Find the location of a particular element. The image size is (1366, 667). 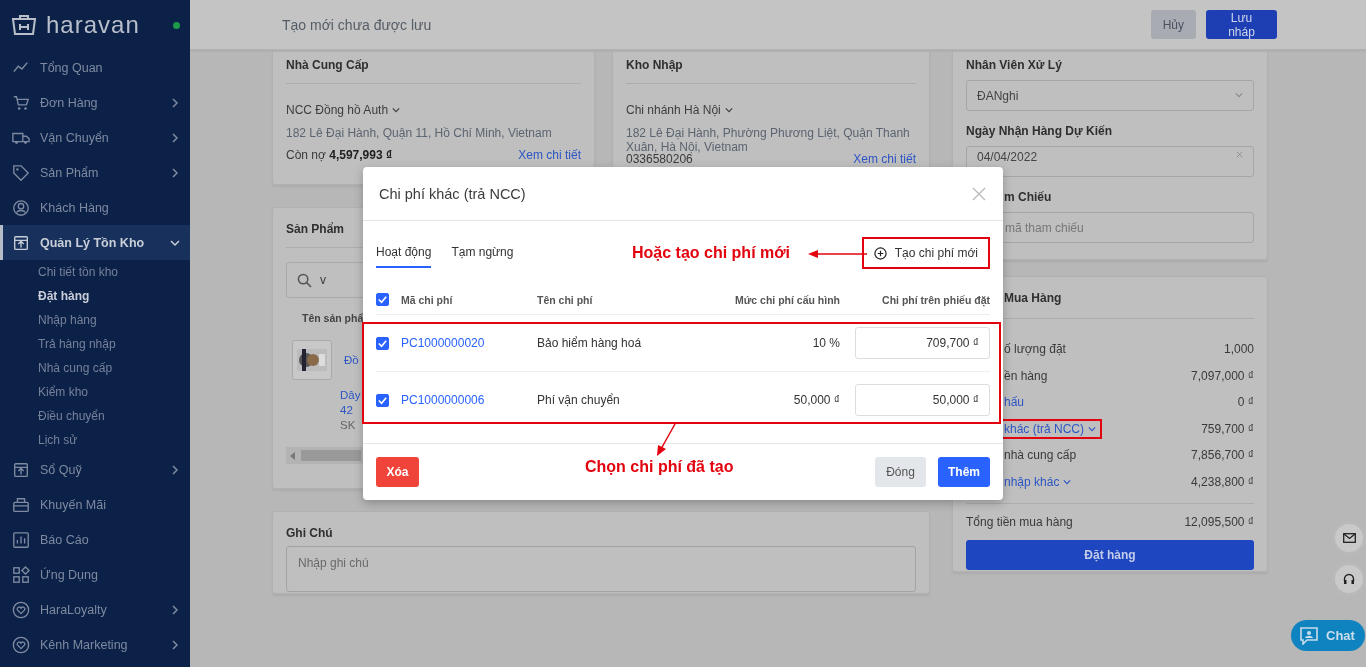

summary-value: 0 ₫ is located at coordinates (1245, 402).